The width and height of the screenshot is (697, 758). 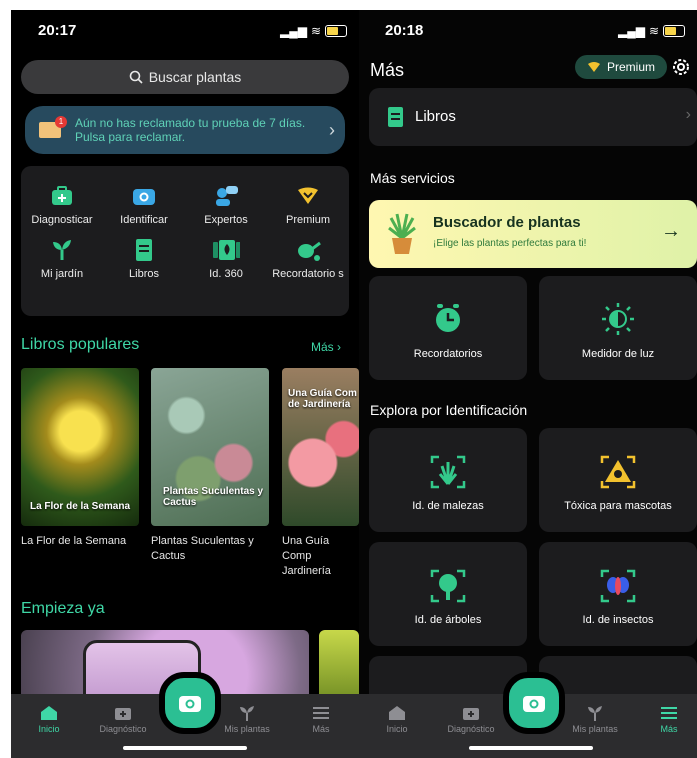 I want to click on action-label: Id. 360, so click(x=226, y=274).